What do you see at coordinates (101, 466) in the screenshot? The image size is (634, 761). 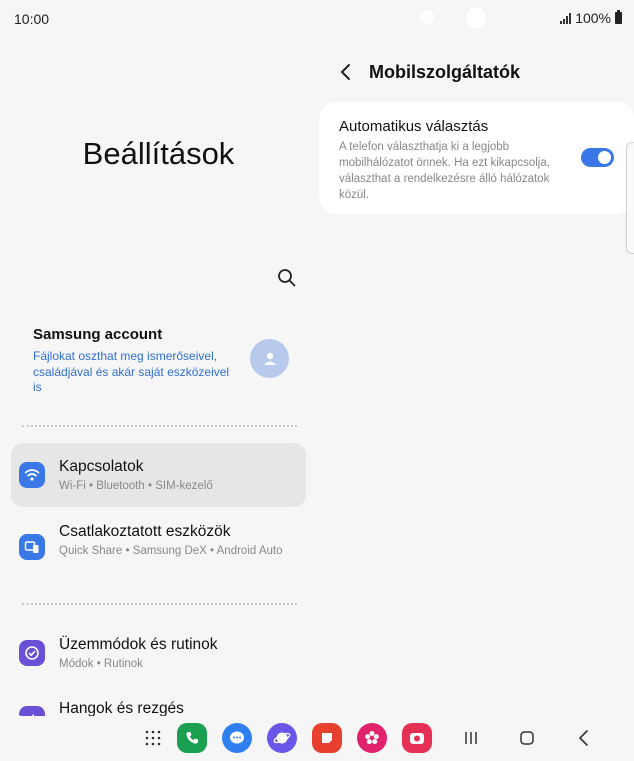 I see `settings-item-label: Kapcsolatok` at bounding box center [101, 466].